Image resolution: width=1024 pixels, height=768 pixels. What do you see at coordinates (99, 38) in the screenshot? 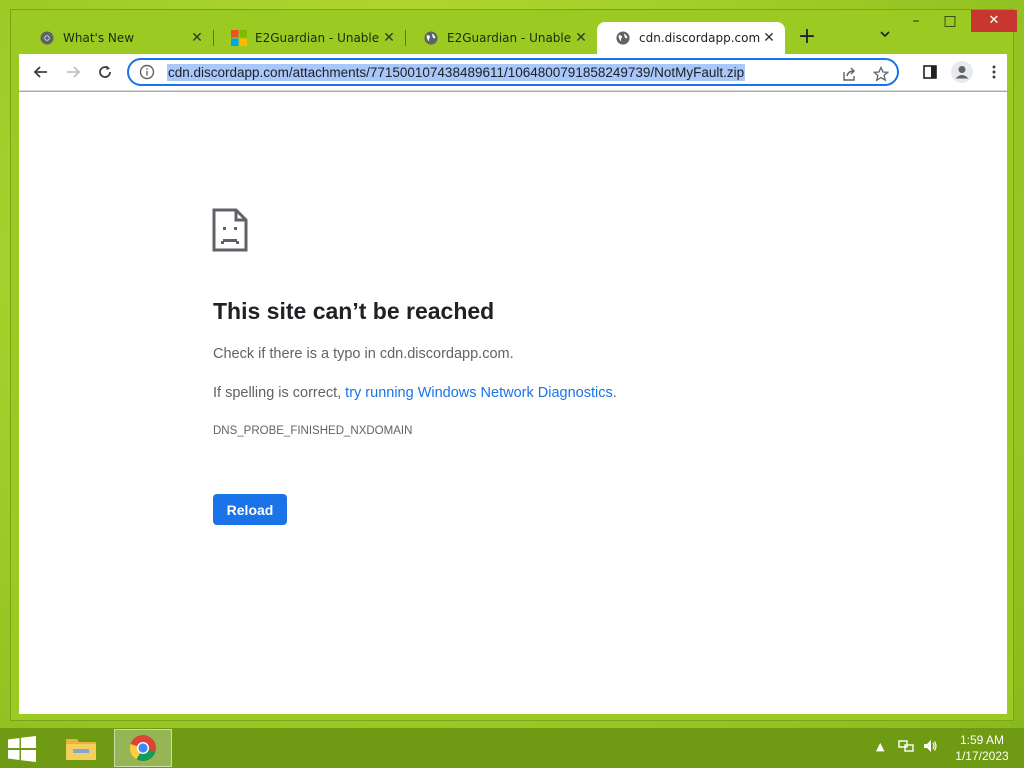
I see `tab-title: What's New` at bounding box center [99, 38].